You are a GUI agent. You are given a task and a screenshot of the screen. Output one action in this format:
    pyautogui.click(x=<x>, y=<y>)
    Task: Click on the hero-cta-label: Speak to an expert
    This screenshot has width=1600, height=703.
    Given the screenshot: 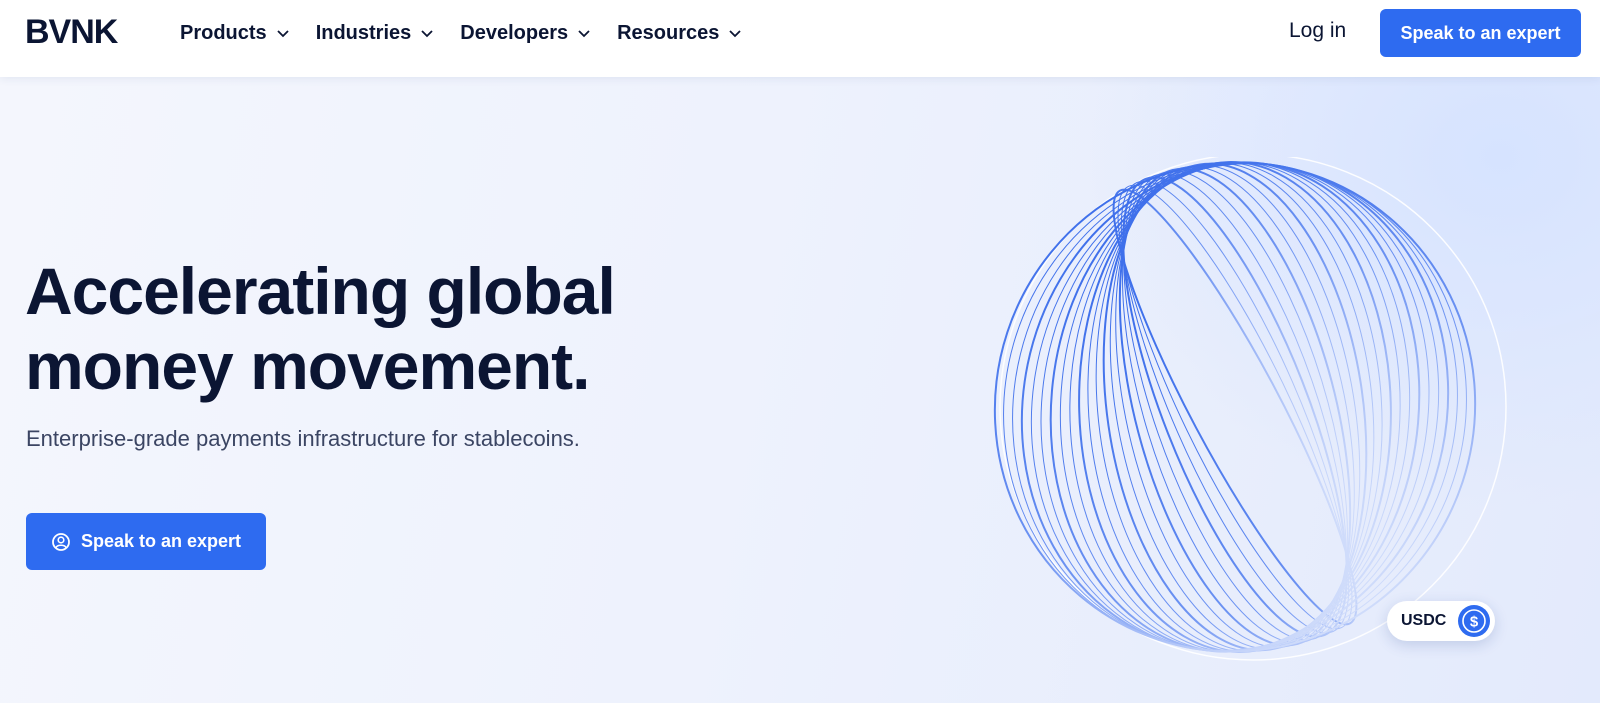 What is the action you would take?
    pyautogui.click(x=161, y=541)
    